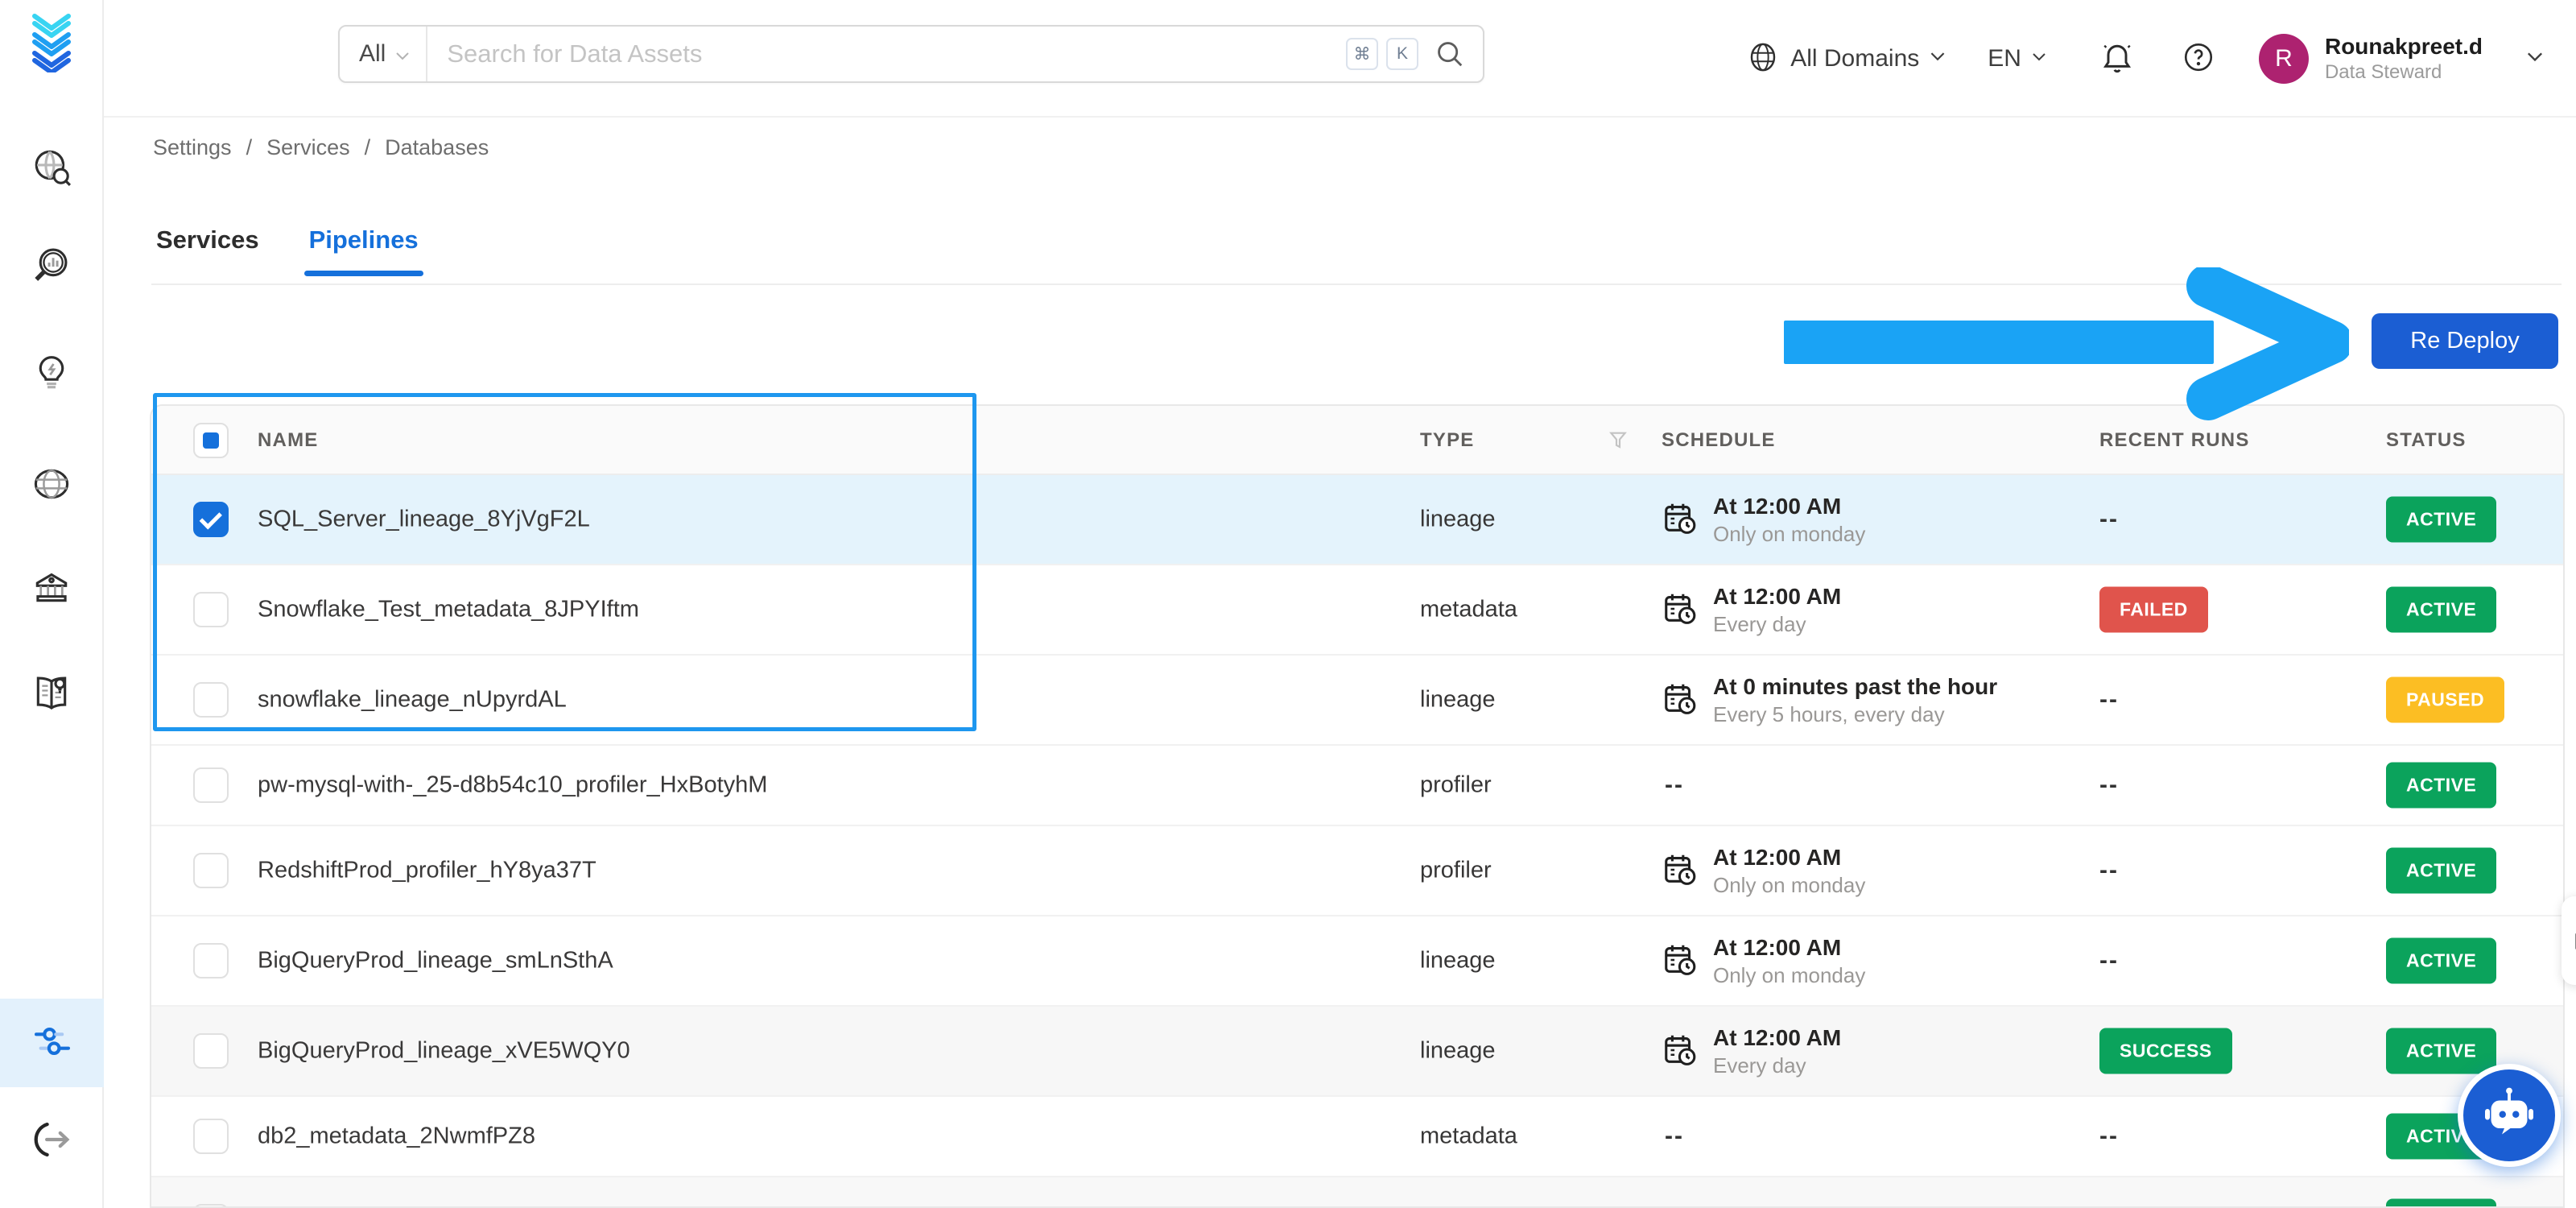 The image size is (2576, 1208). I want to click on sidebar-item-observability, so click(51, 266).